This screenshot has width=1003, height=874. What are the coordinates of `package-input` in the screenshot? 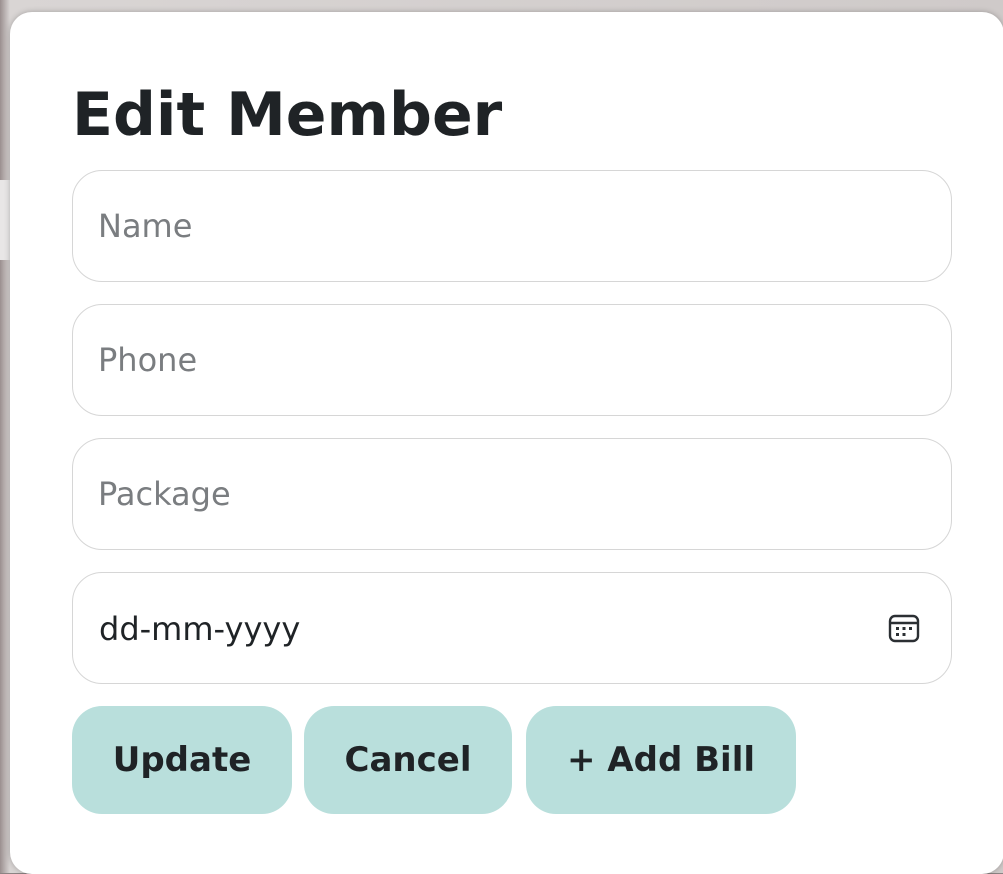 It's located at (512, 494).